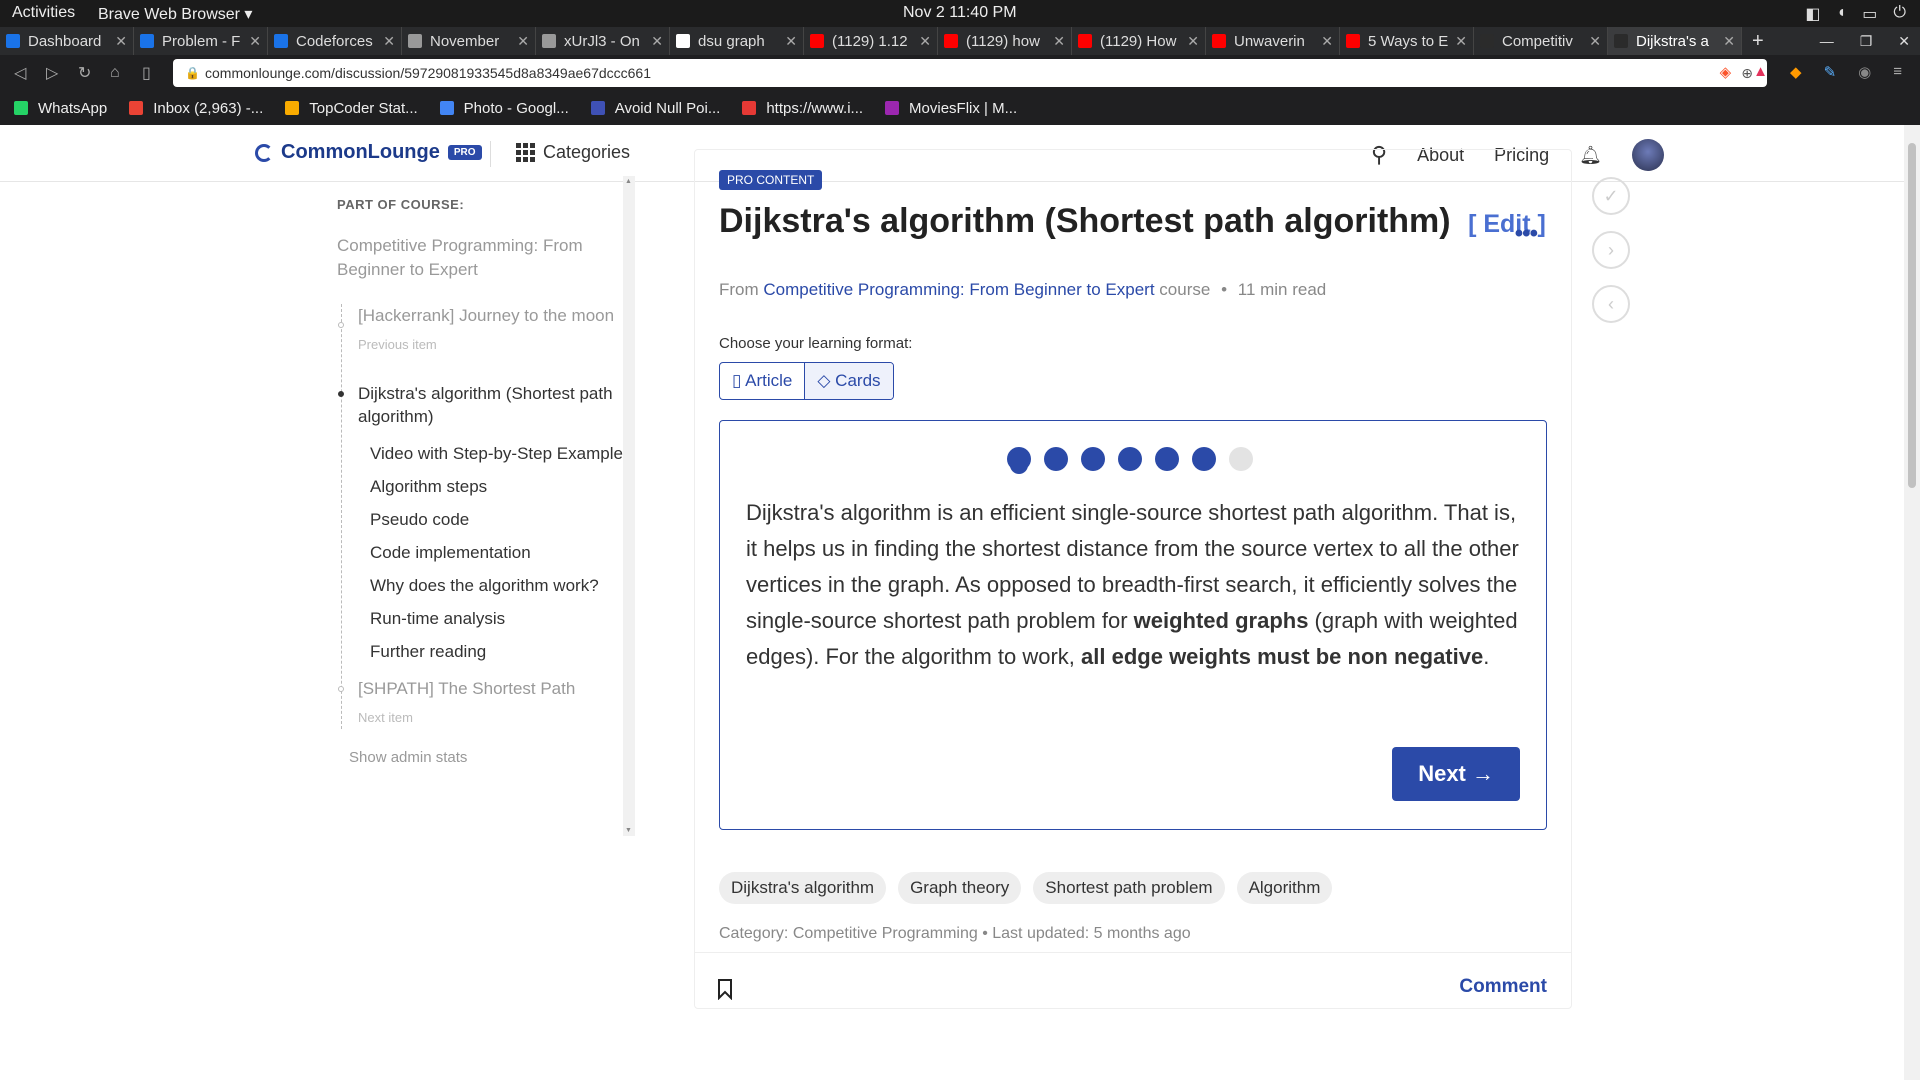 Image resolution: width=1920 pixels, height=1080 pixels. I want to click on section-link: Video with Step-by-Step Example, so click(503, 453).